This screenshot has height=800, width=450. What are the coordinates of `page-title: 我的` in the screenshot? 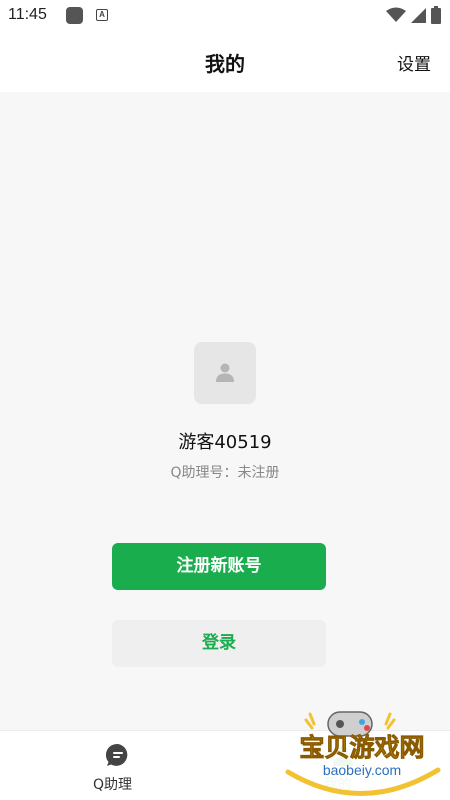 It's located at (225, 64).